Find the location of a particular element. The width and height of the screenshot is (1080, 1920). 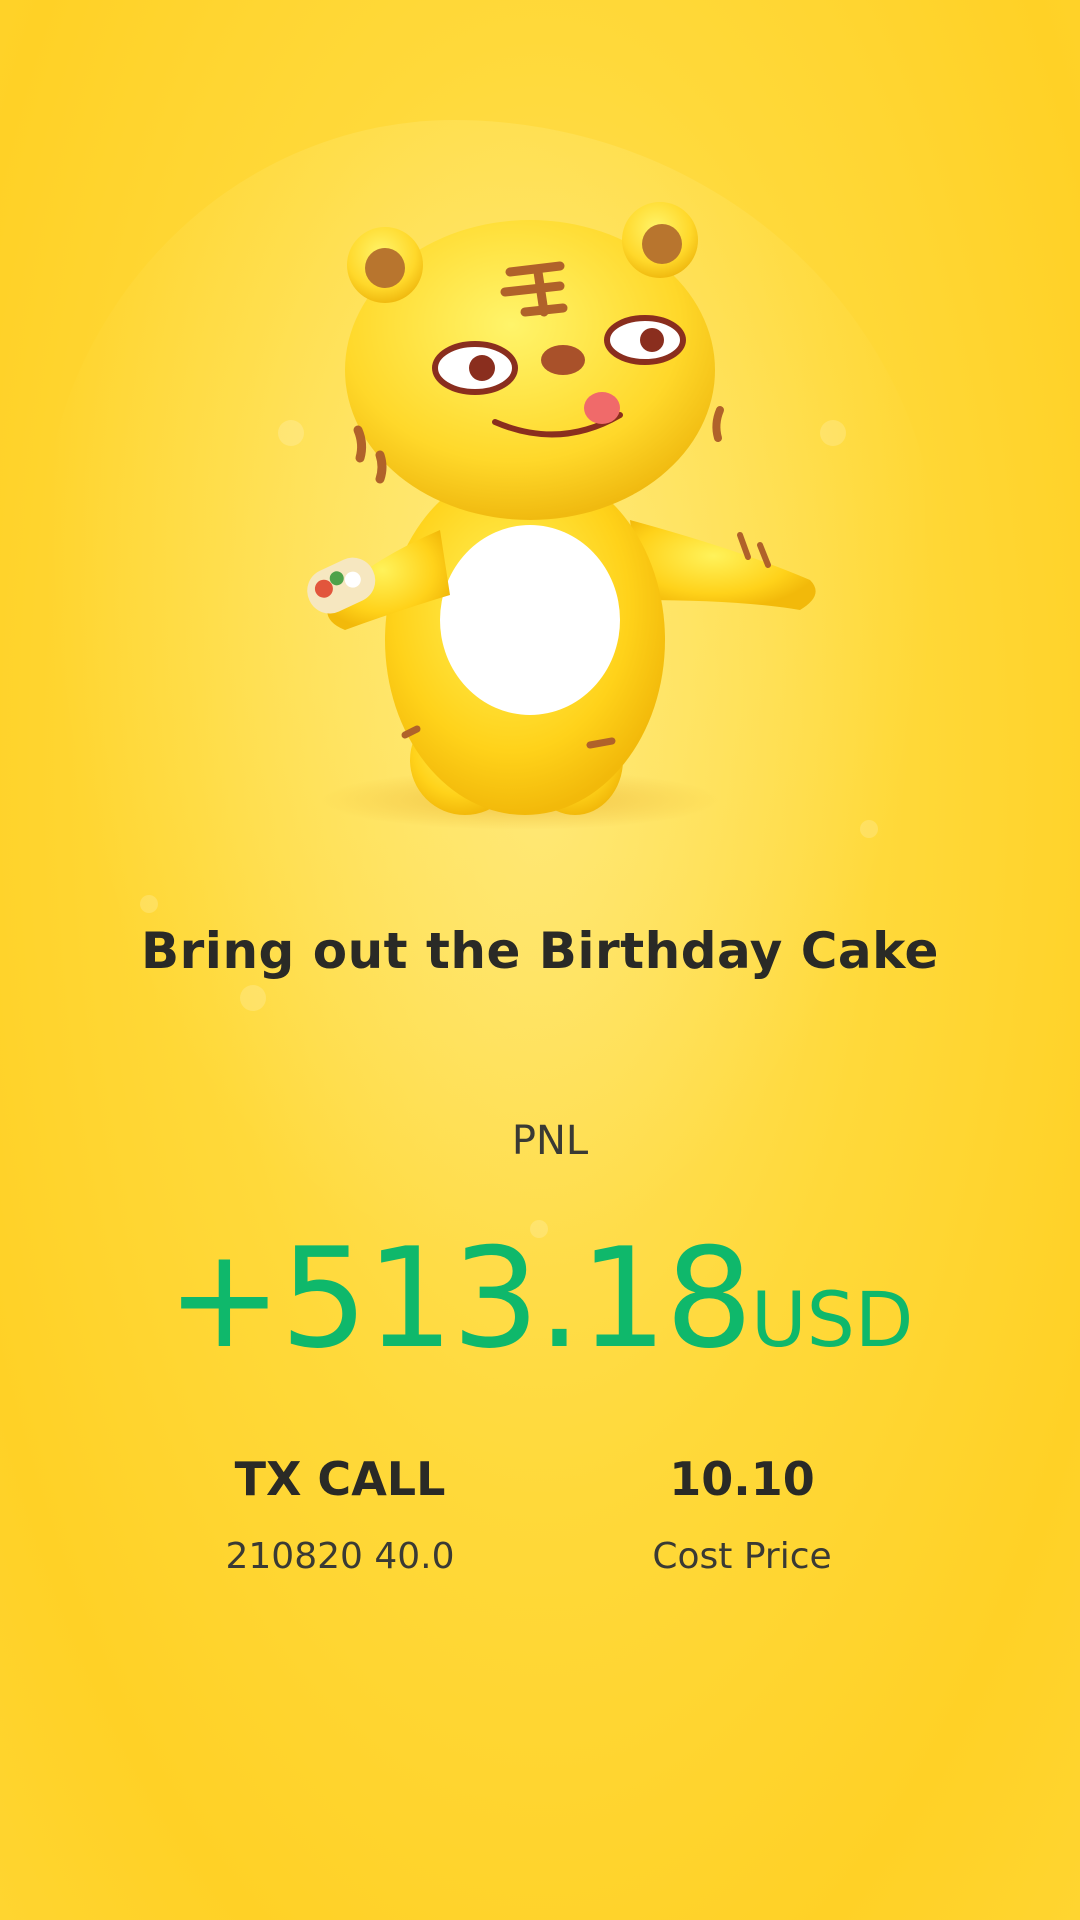

position-name: TX CALL is located at coordinates (340, 1479).